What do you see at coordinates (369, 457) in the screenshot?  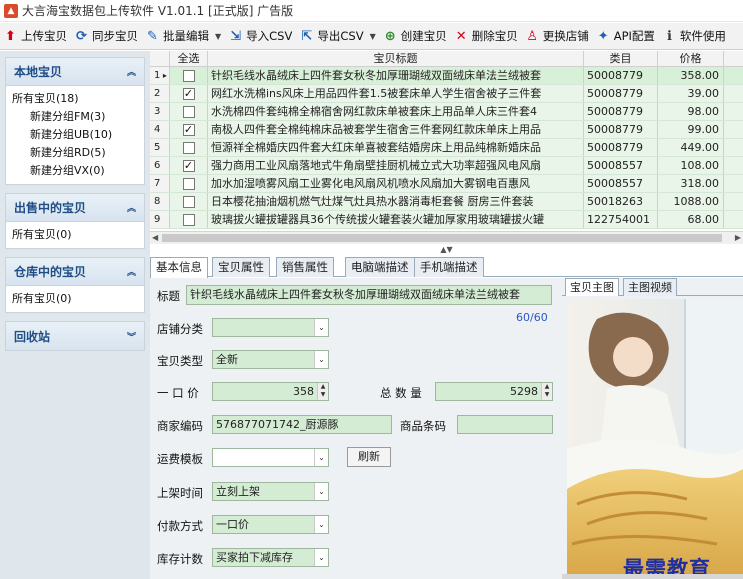 I see `refresh-button: 刷新` at bounding box center [369, 457].